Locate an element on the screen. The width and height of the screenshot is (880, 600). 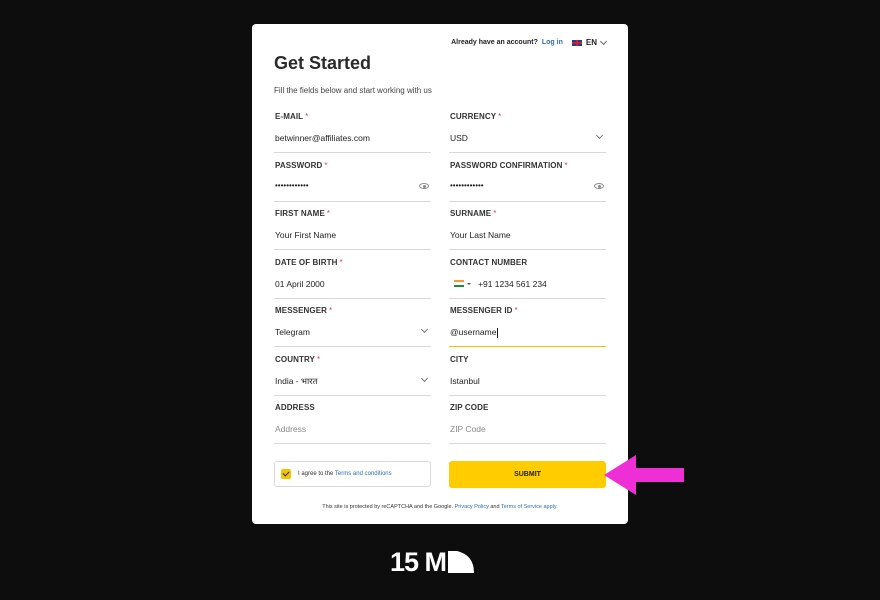
password-field: PASSWORD * •••••••••••• is located at coordinates (352, 181).